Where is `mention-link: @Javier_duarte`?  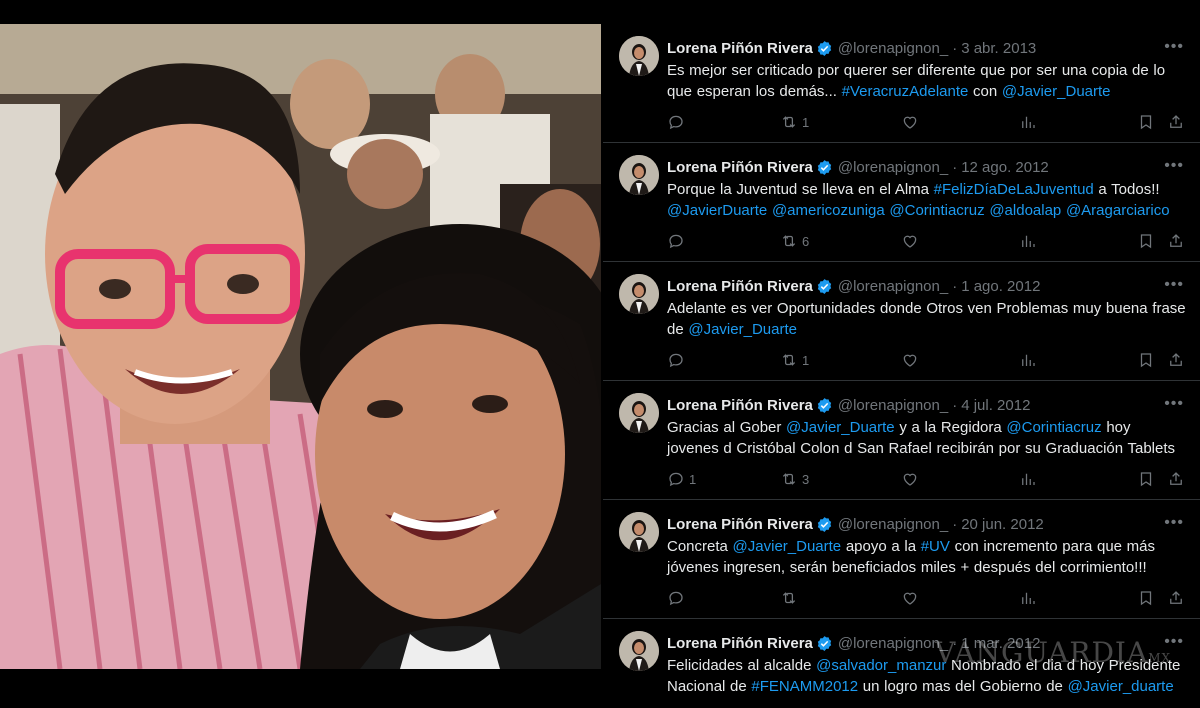
mention-link: @Javier_duarte is located at coordinates (1121, 686).